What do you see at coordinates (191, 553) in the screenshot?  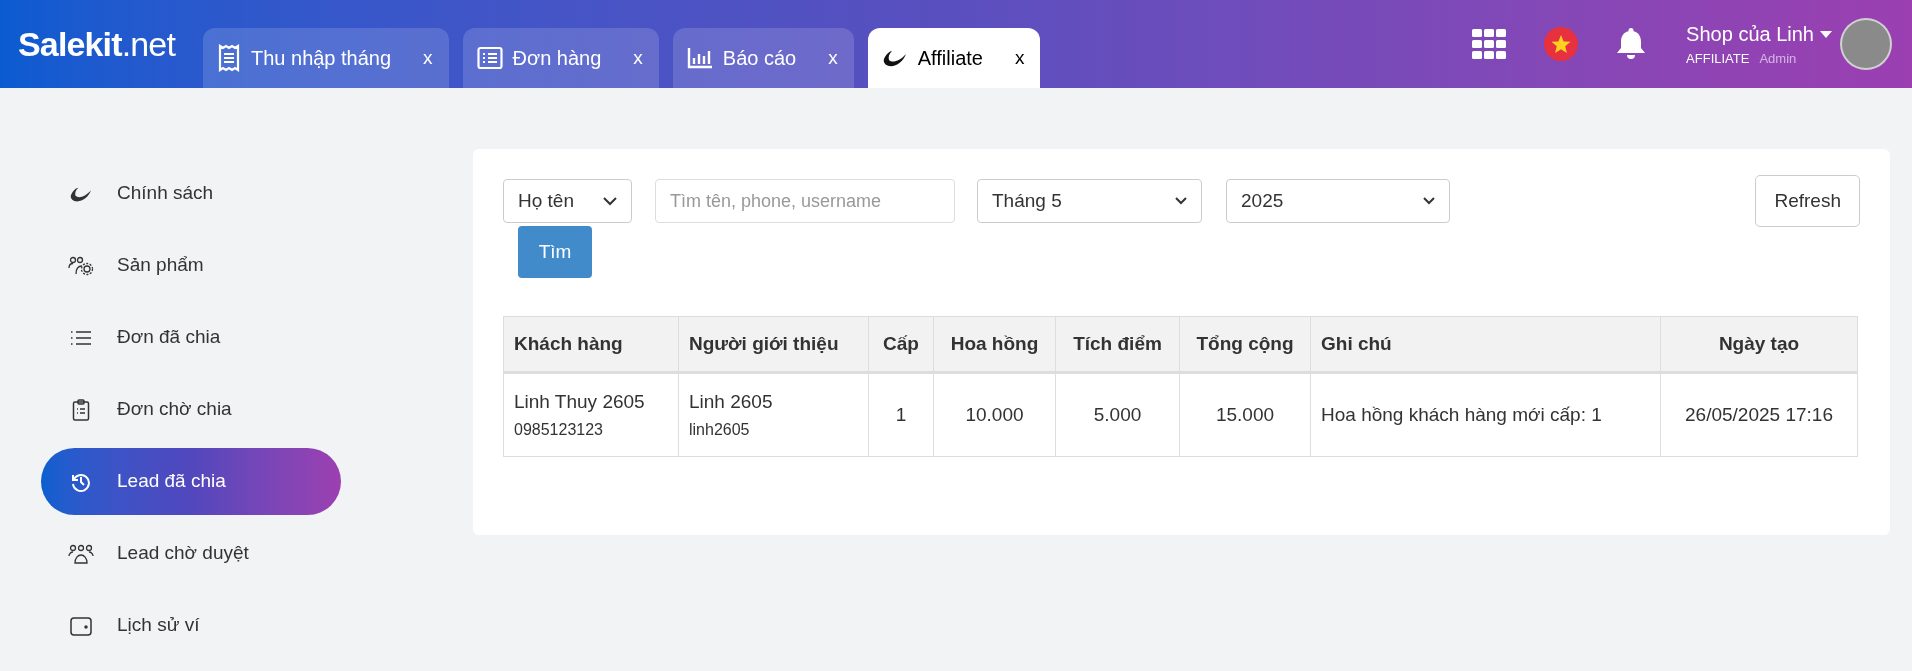 I see `sidebar-item: Lead chờ duyệt` at bounding box center [191, 553].